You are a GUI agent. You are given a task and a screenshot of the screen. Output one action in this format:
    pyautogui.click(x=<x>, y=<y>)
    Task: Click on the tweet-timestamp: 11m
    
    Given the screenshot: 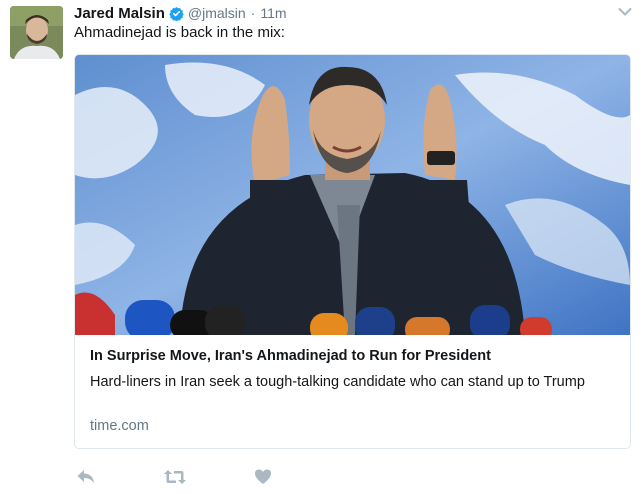 What is the action you would take?
    pyautogui.click(x=273, y=13)
    